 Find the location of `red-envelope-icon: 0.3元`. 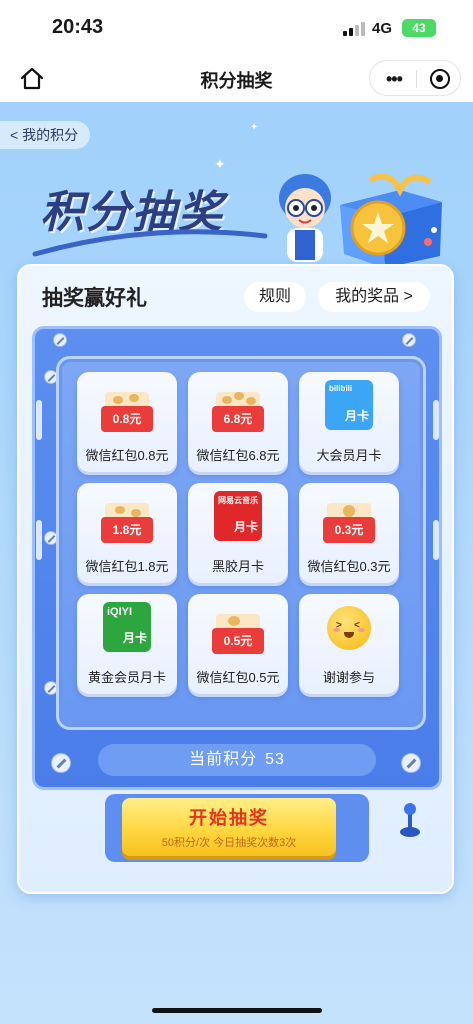

red-envelope-icon: 0.3元 is located at coordinates (349, 523).